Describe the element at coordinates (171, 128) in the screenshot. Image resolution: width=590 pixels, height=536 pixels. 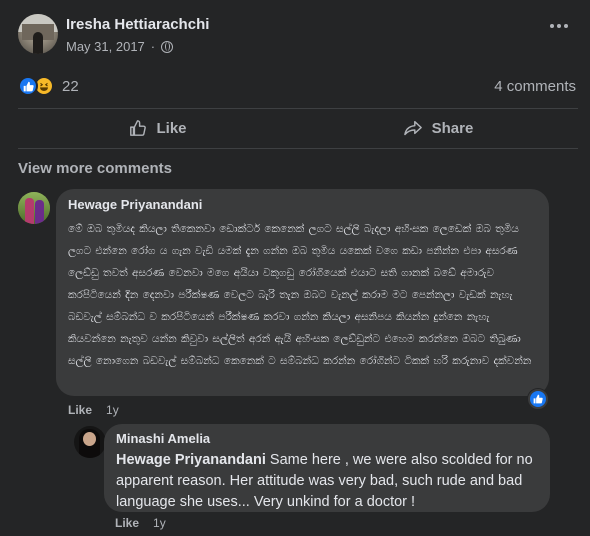
I see `like-label: Like` at that location.